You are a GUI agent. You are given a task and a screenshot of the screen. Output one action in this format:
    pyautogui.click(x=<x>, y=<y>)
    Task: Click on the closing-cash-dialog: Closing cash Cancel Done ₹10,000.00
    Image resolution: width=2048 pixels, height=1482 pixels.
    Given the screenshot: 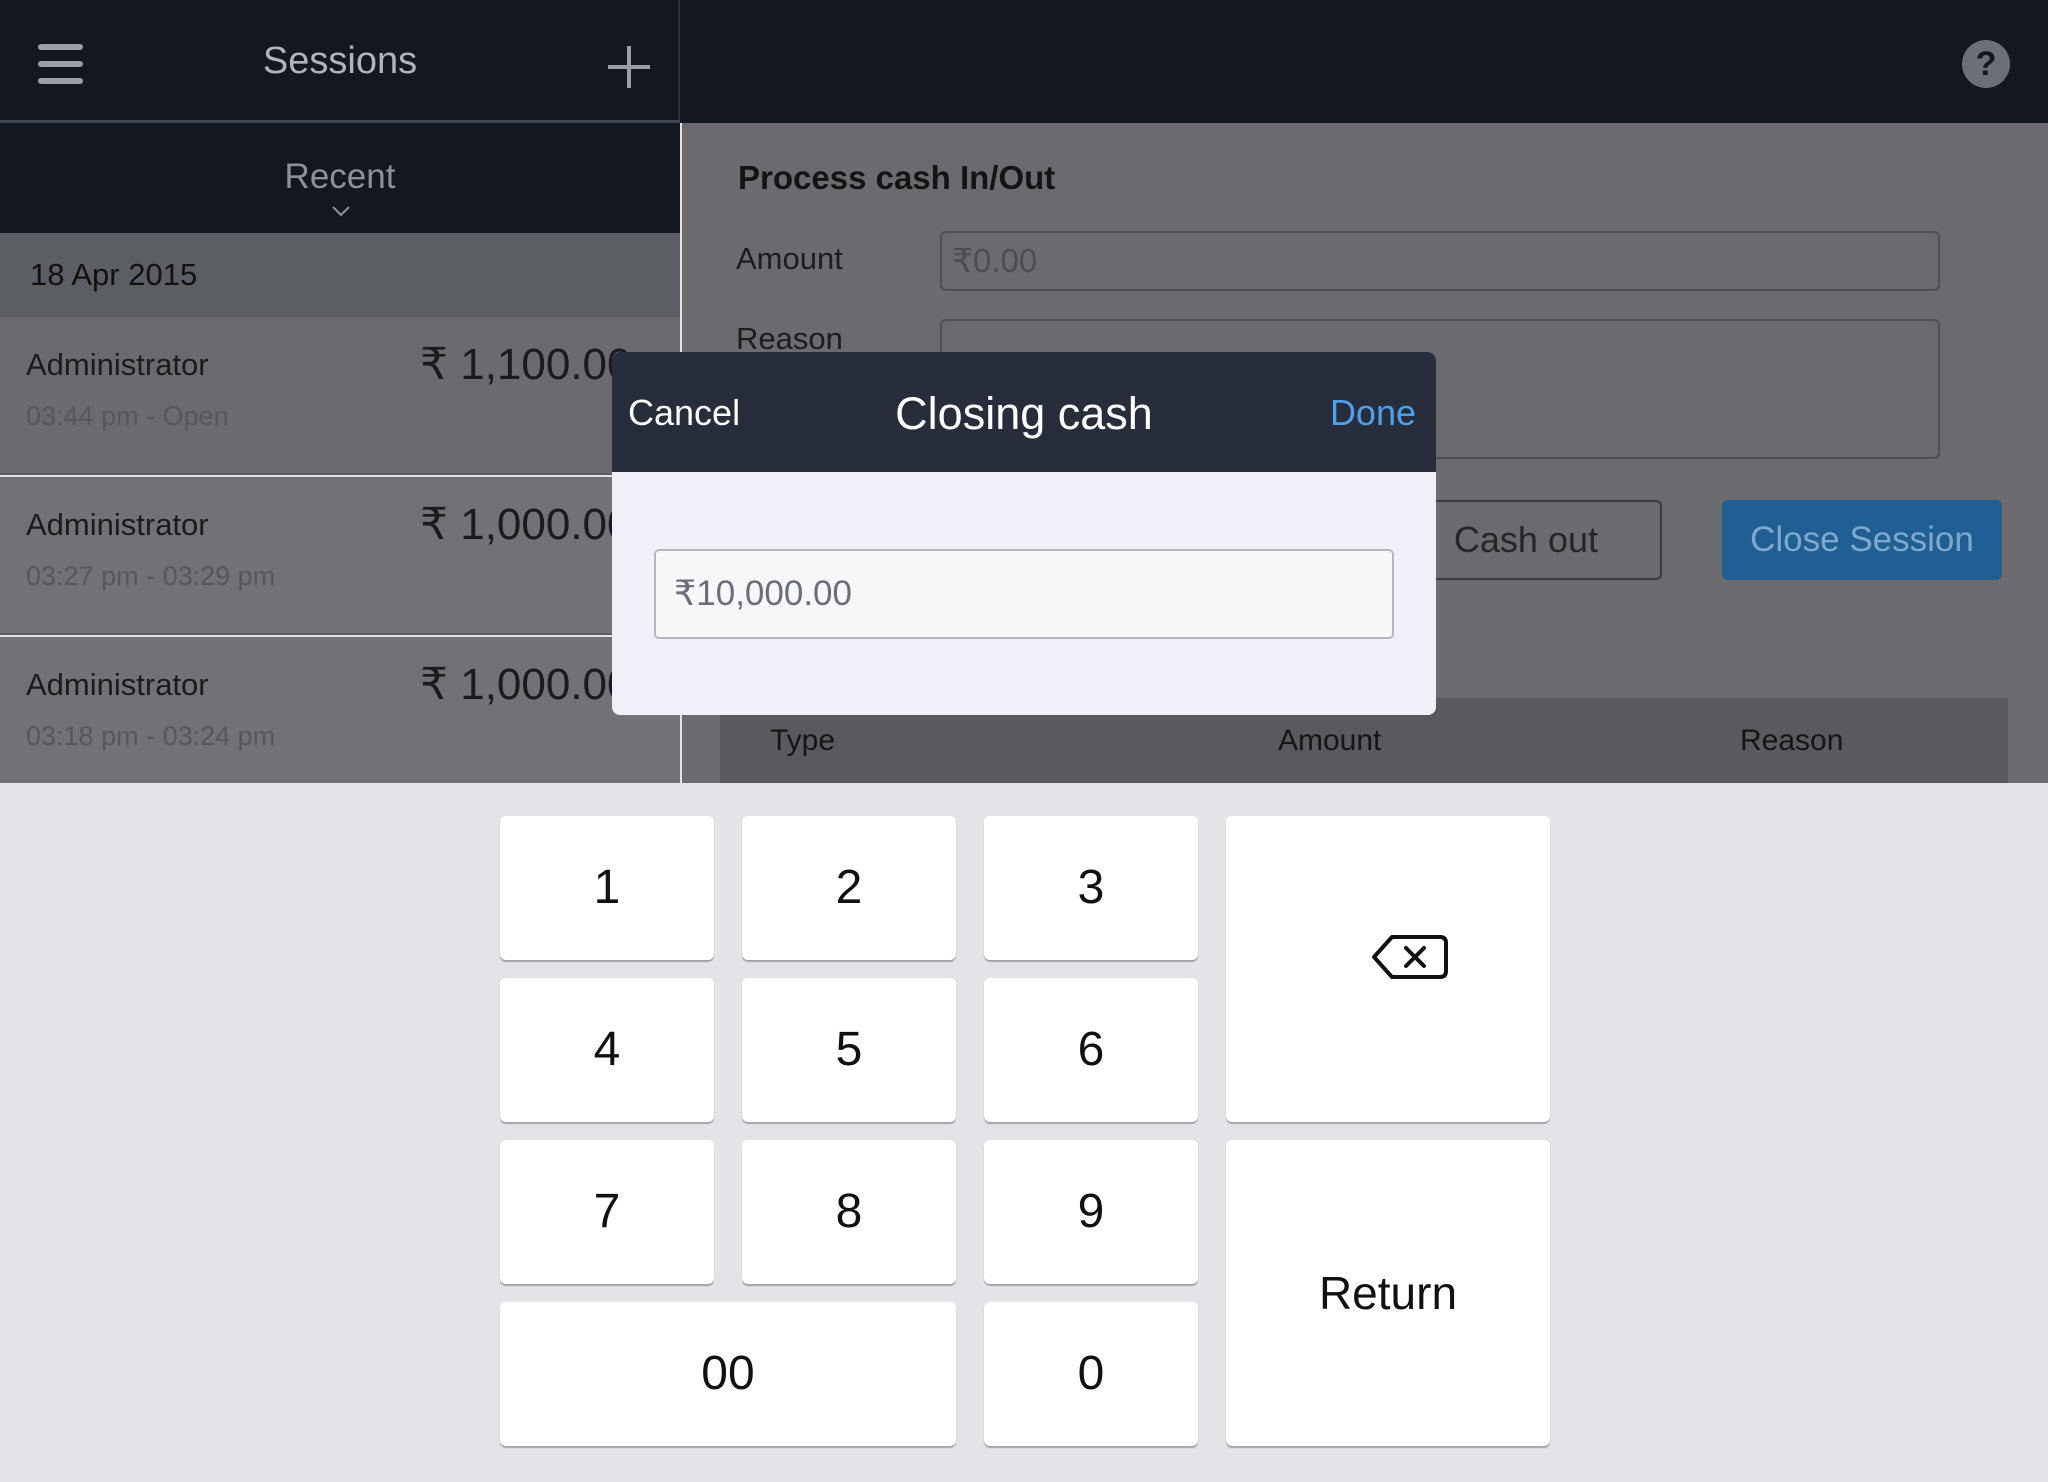 What is the action you would take?
    pyautogui.click(x=1024, y=533)
    